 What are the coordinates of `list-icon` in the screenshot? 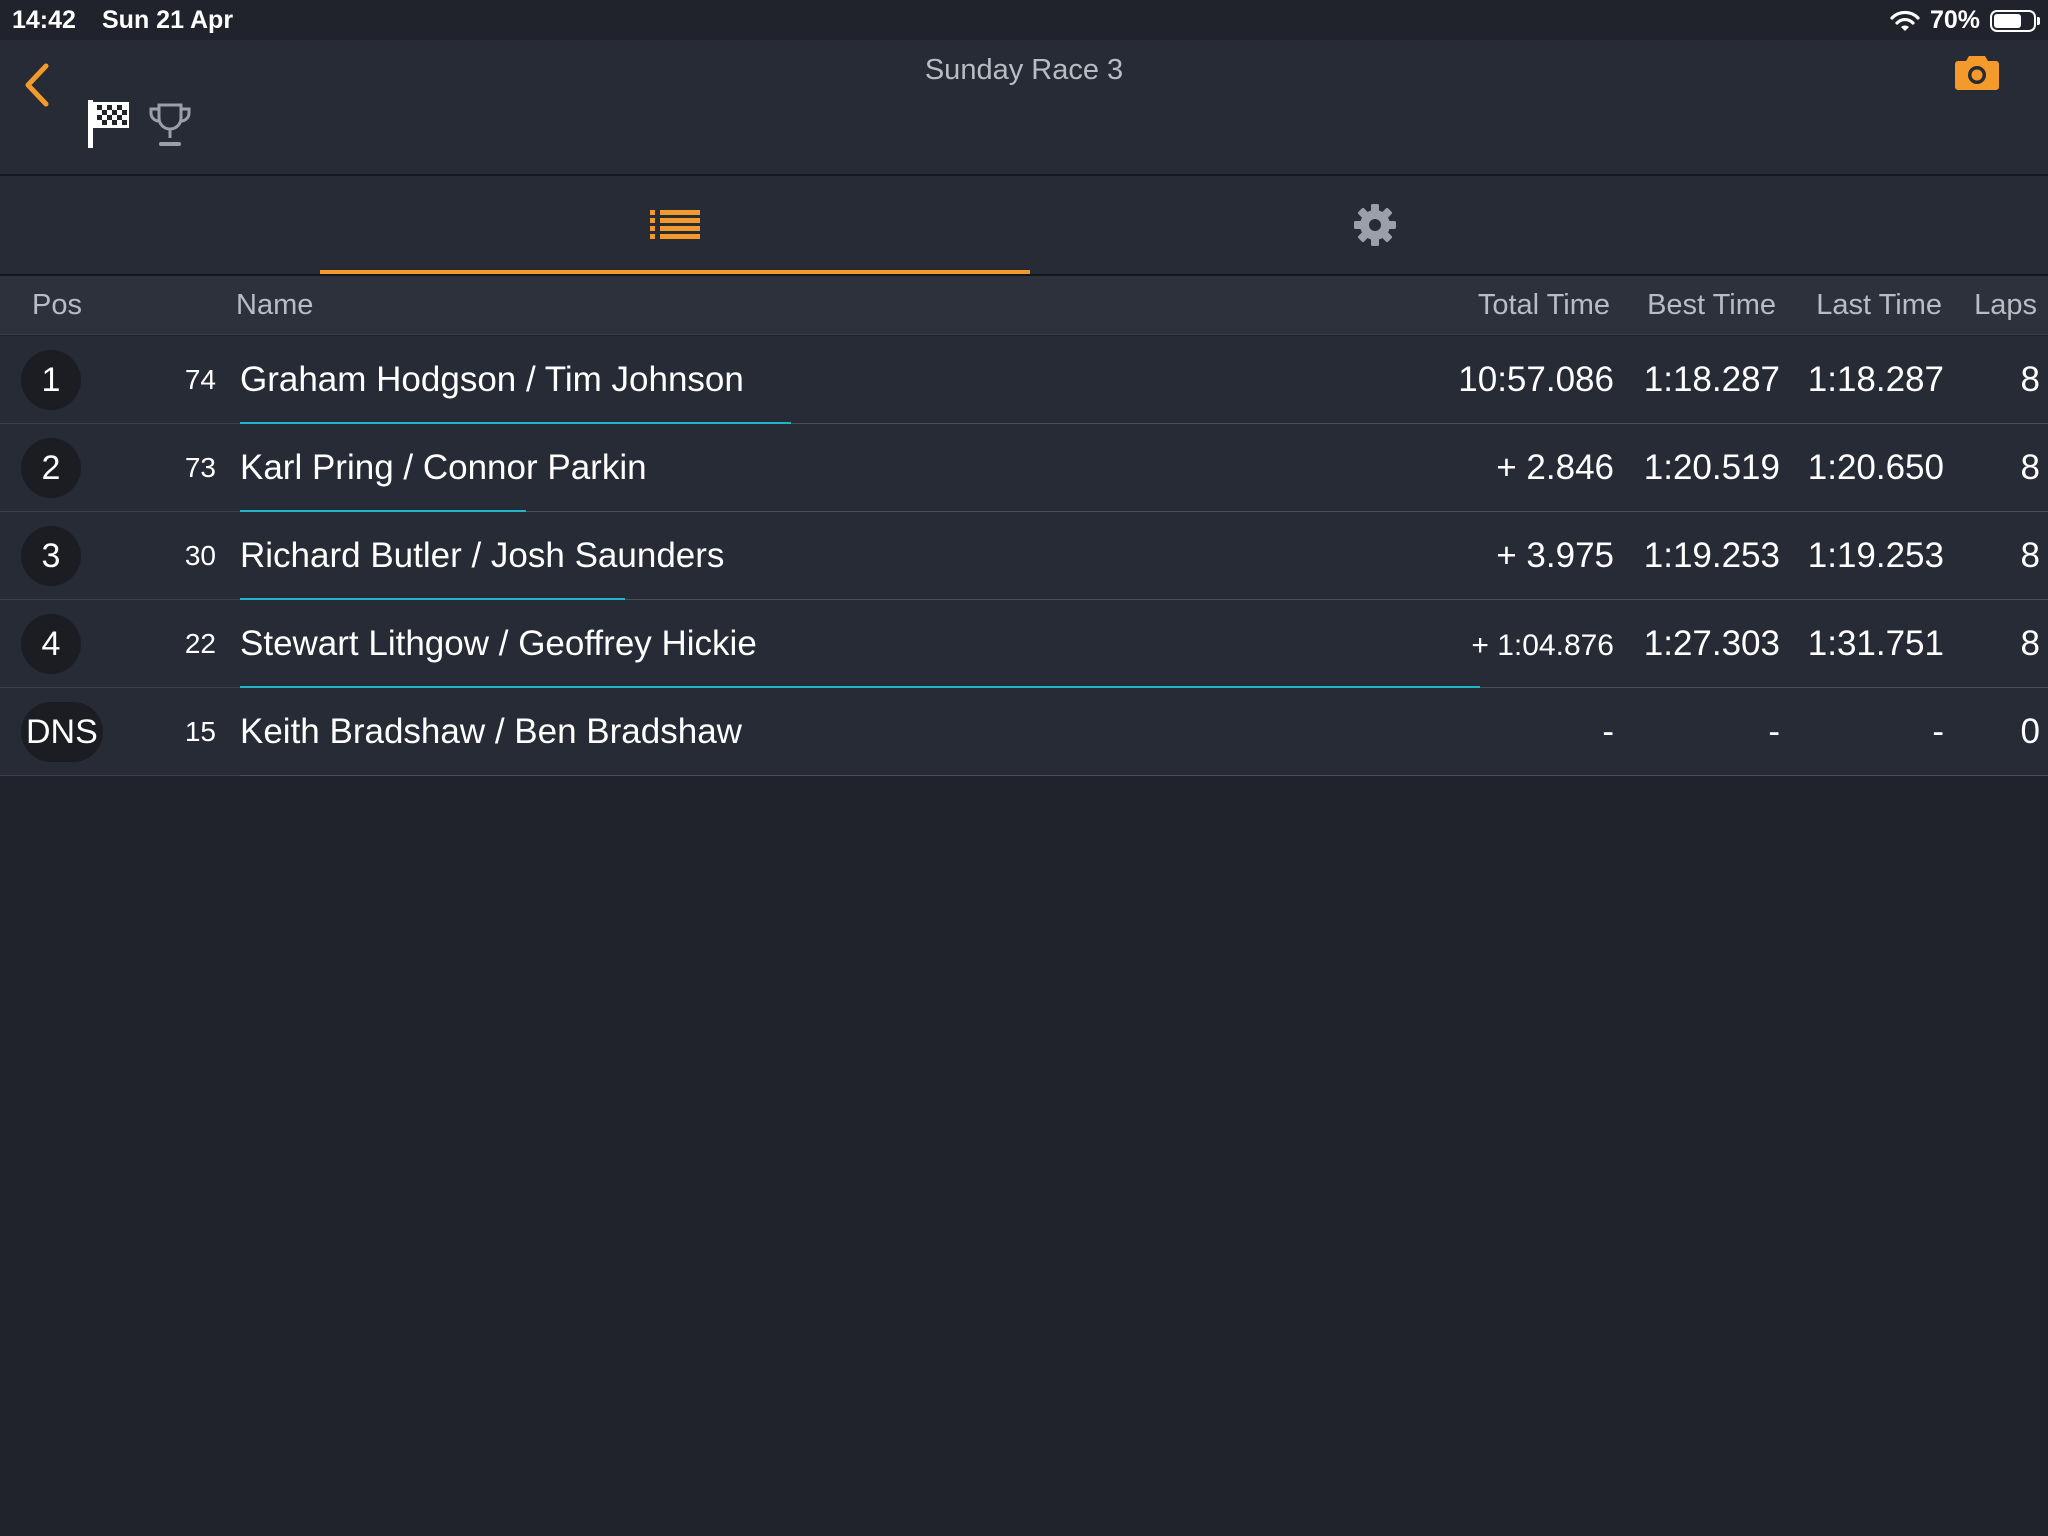 It's located at (675, 224).